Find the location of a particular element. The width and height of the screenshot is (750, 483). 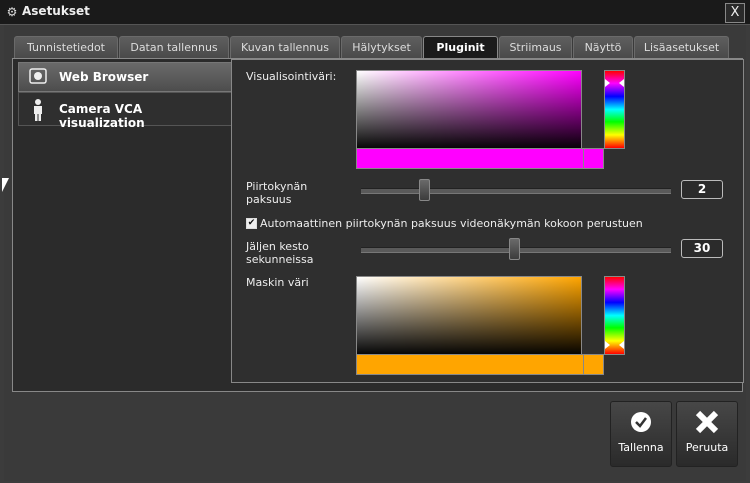

pen-width-slider-thumb is located at coordinates (424, 190).